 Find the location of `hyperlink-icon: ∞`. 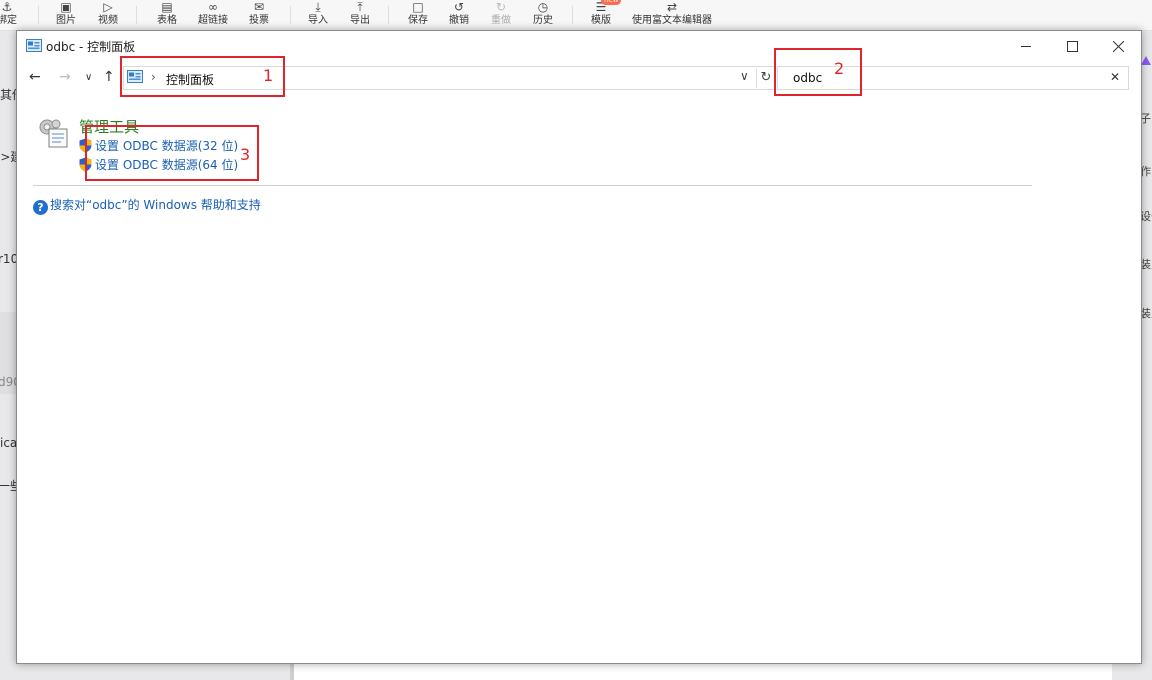

hyperlink-icon: ∞ is located at coordinates (213, 7).